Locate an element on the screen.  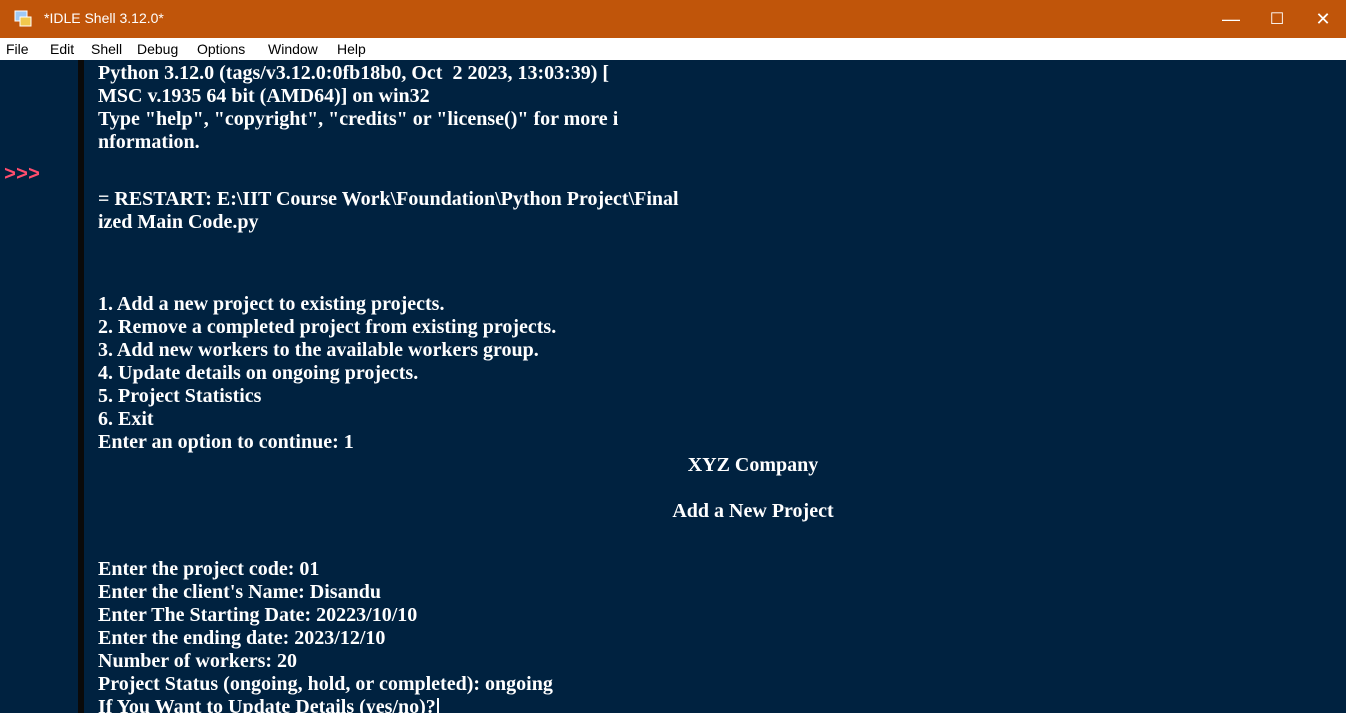
menu-file: File is located at coordinates (17, 49).